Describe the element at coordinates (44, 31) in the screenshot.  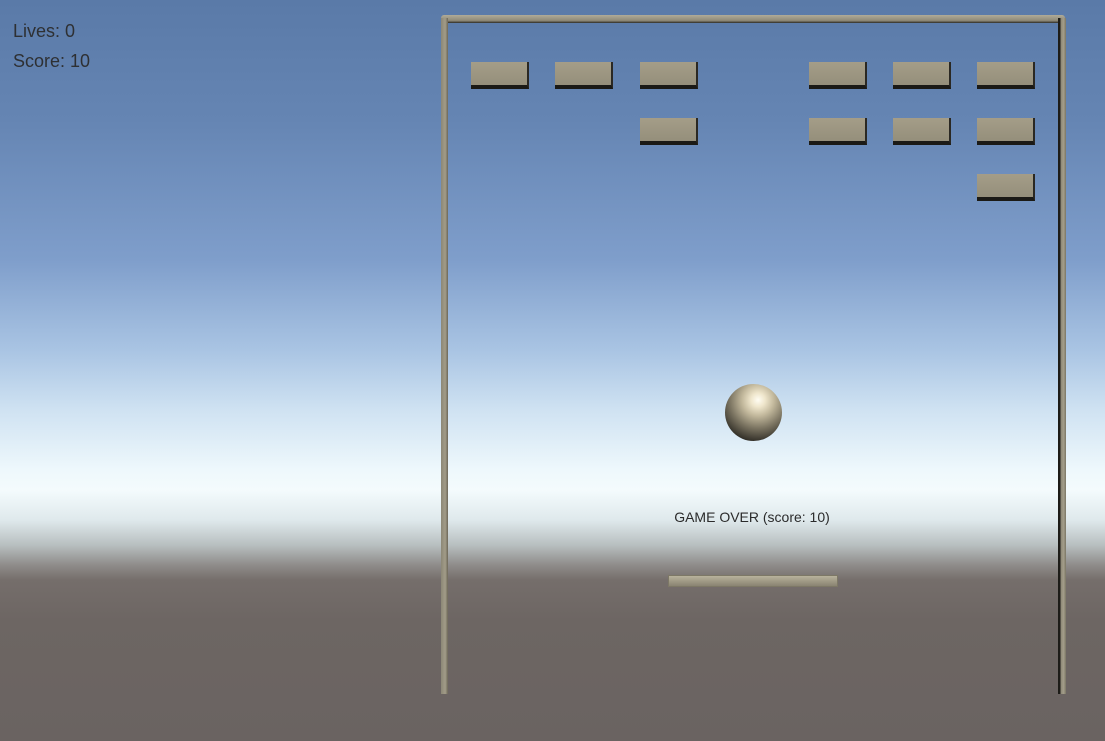
I see `lives-counter: Lives: 0` at that location.